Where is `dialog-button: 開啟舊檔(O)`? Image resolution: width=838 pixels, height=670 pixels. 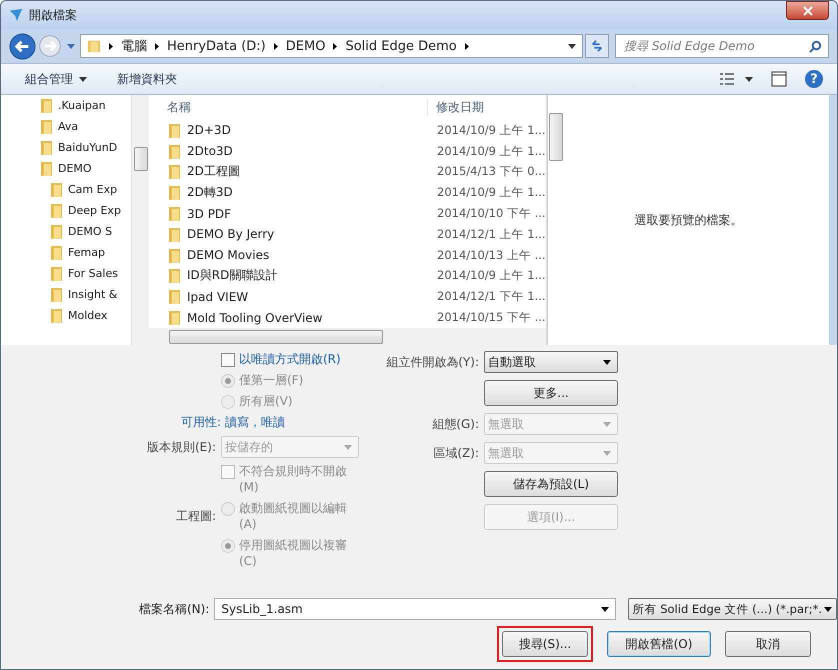 dialog-button: 開啟舊檔(O) is located at coordinates (659, 644).